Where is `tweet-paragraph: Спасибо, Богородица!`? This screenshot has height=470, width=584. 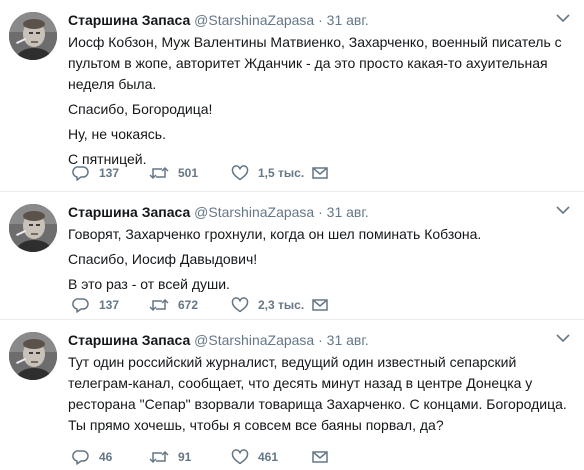
tweet-paragraph: Спасибо, Богородица! is located at coordinates (140, 109).